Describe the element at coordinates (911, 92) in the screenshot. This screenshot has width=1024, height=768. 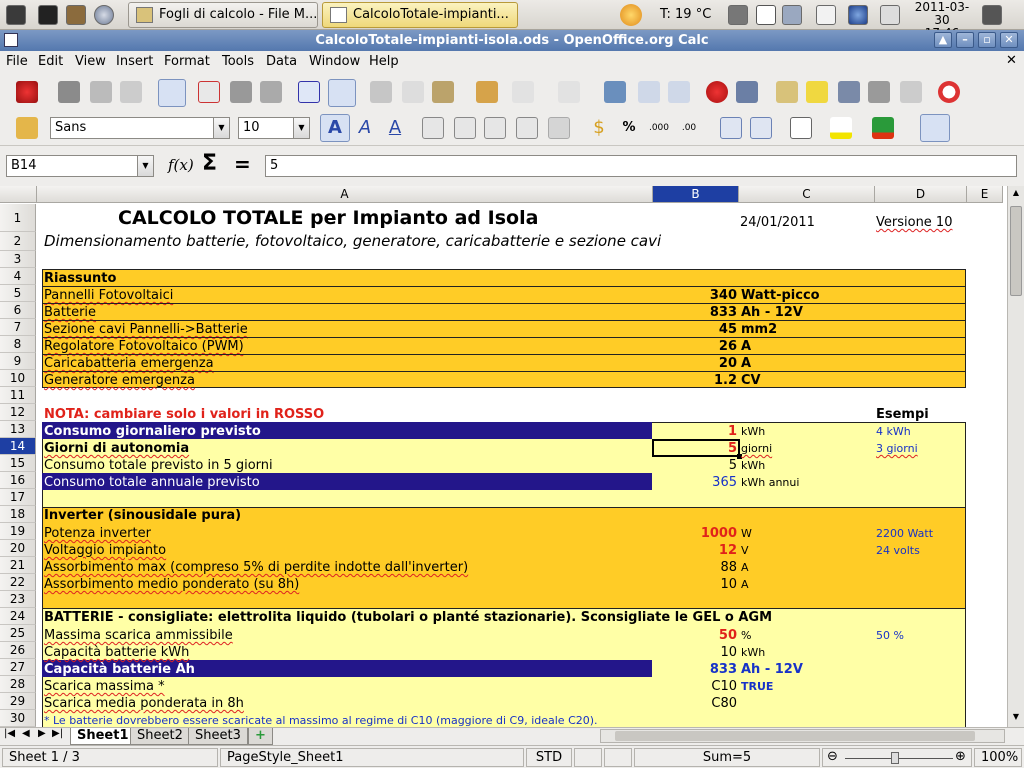
I see `zoom-icon` at that location.